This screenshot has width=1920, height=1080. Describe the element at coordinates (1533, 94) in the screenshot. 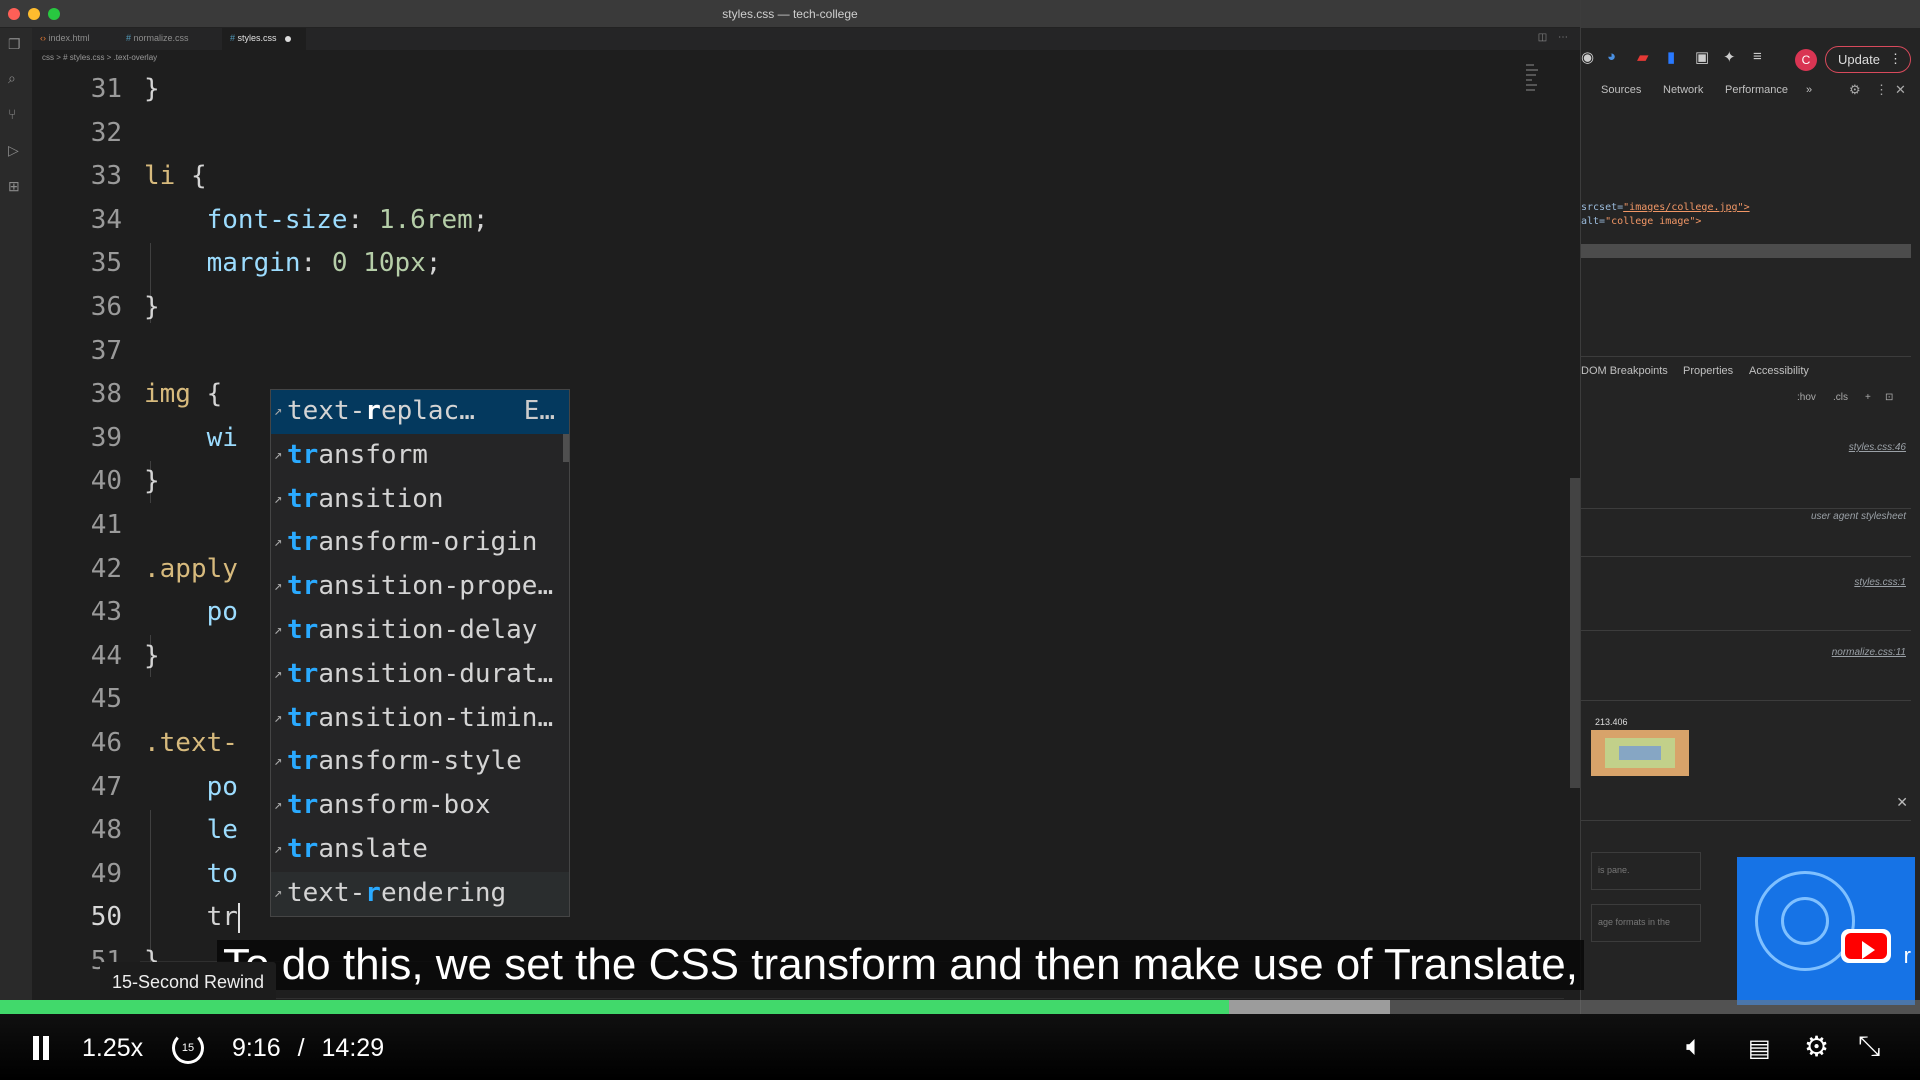

I see `minimap` at that location.